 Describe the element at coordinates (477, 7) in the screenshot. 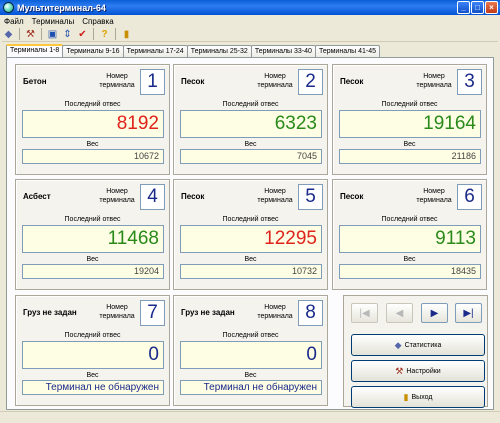

I see `maximize-button: □` at that location.